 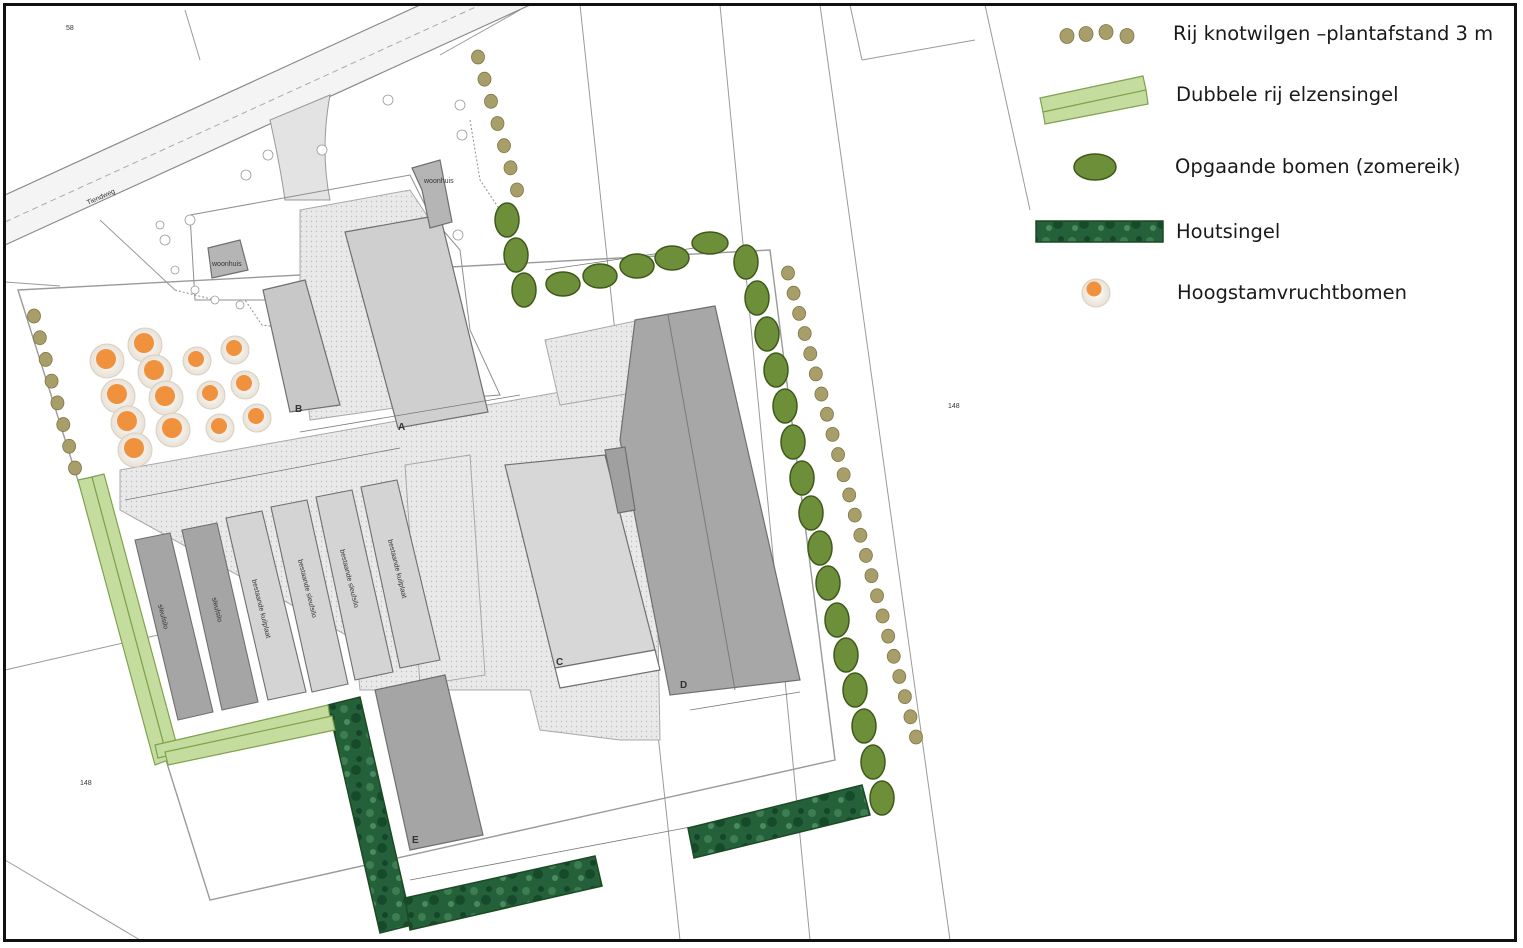 I want to click on legend-knotwilg-symbol, so click(x=1097, y=34).